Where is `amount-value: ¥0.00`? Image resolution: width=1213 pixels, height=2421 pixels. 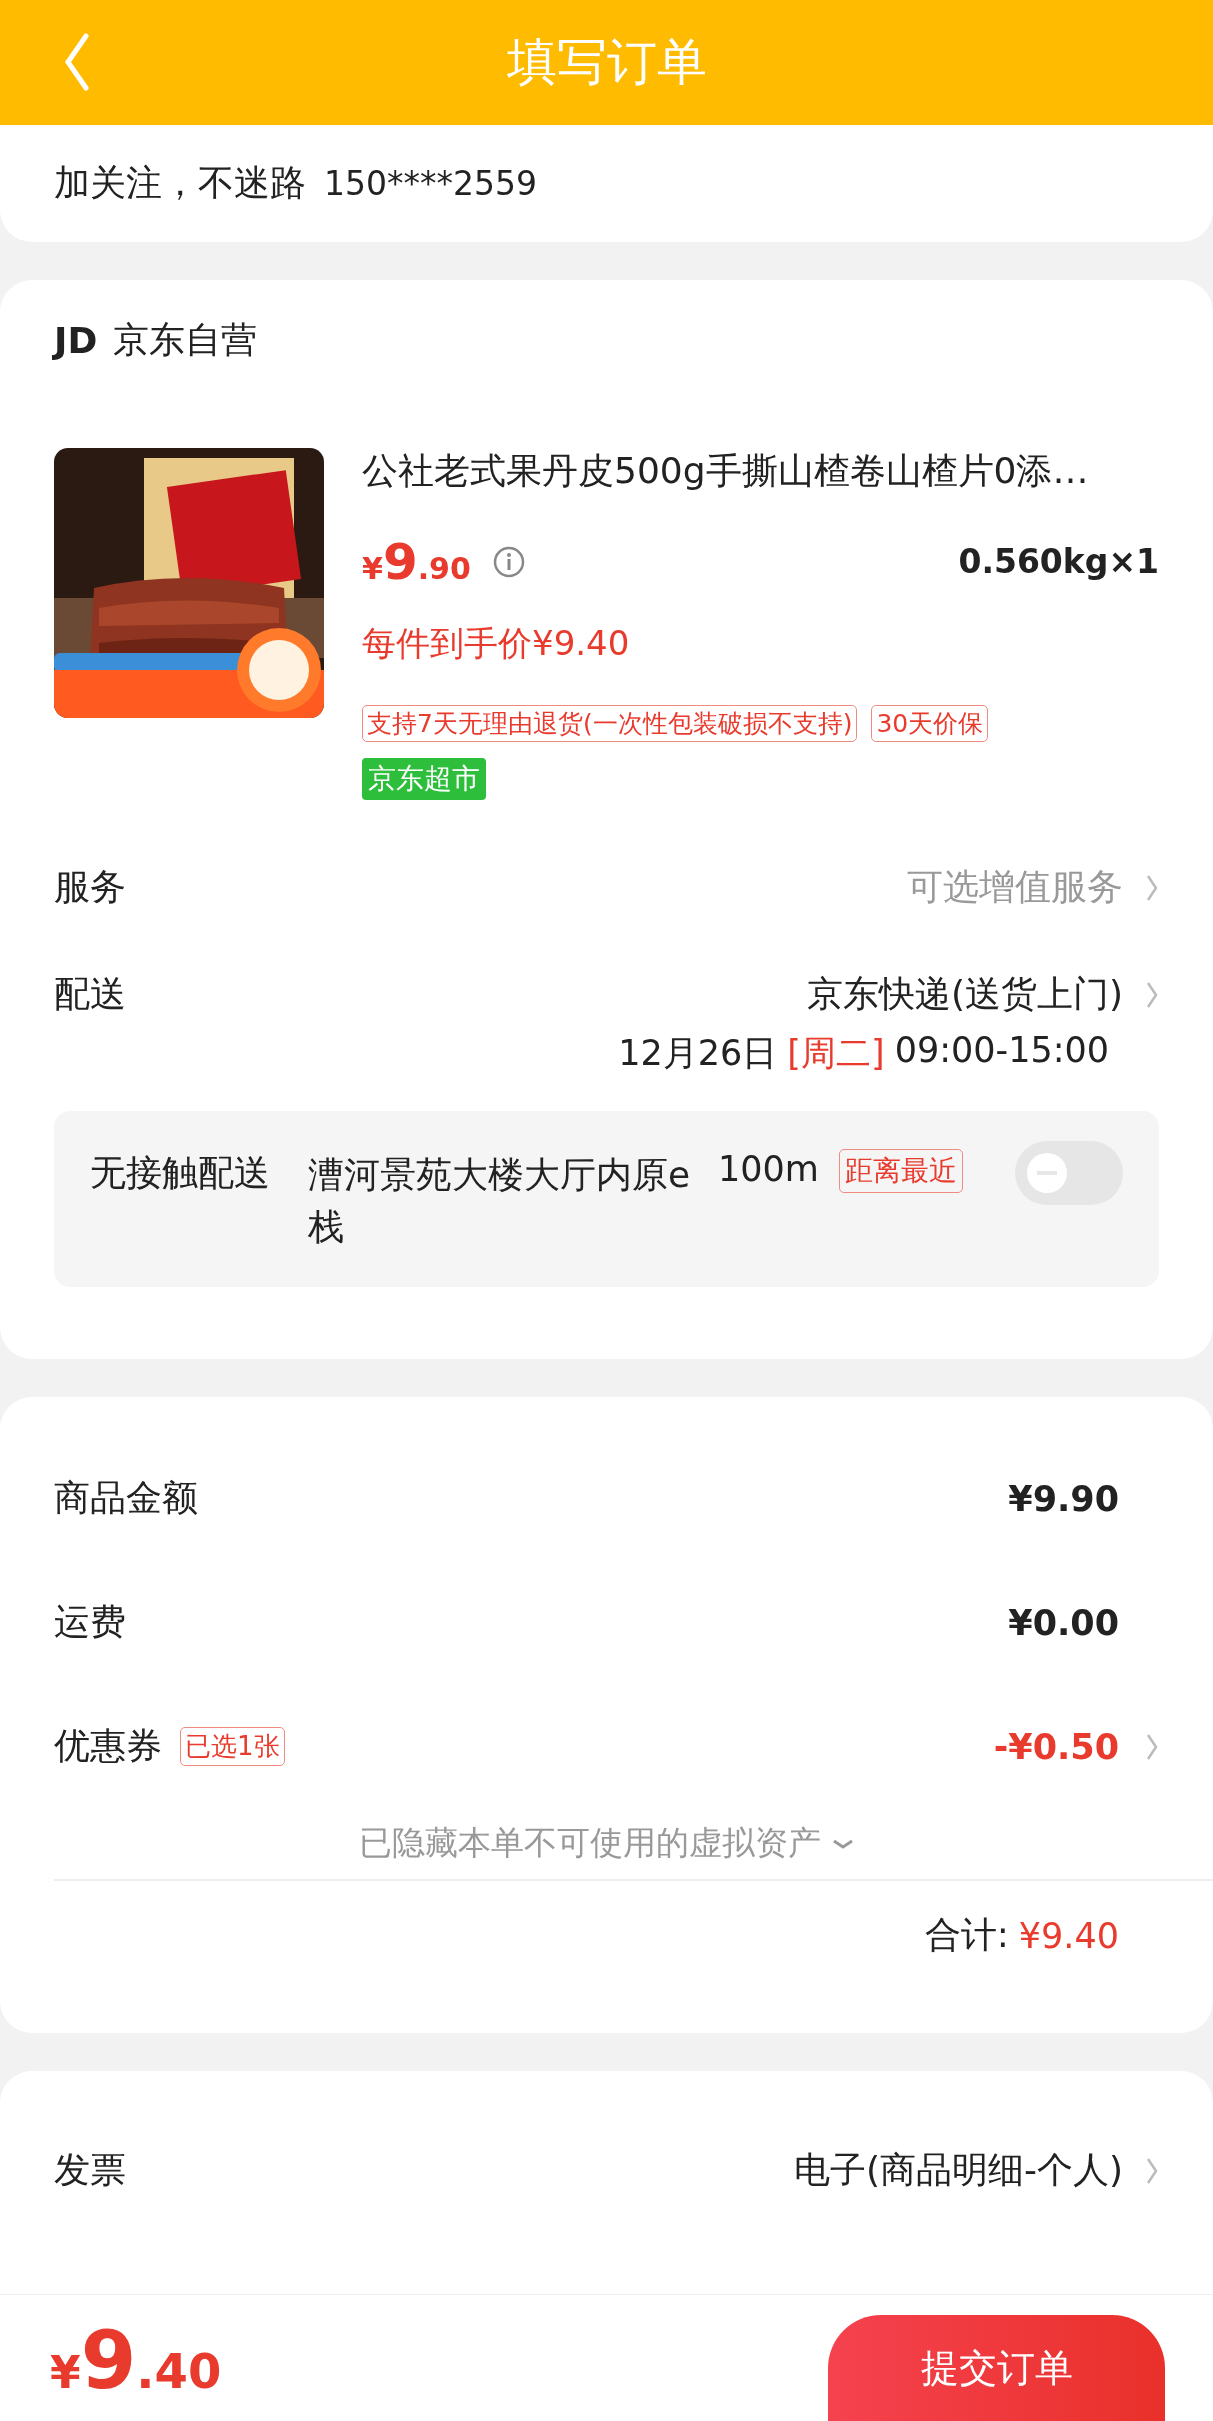 amount-value: ¥0.00 is located at coordinates (1063, 1622).